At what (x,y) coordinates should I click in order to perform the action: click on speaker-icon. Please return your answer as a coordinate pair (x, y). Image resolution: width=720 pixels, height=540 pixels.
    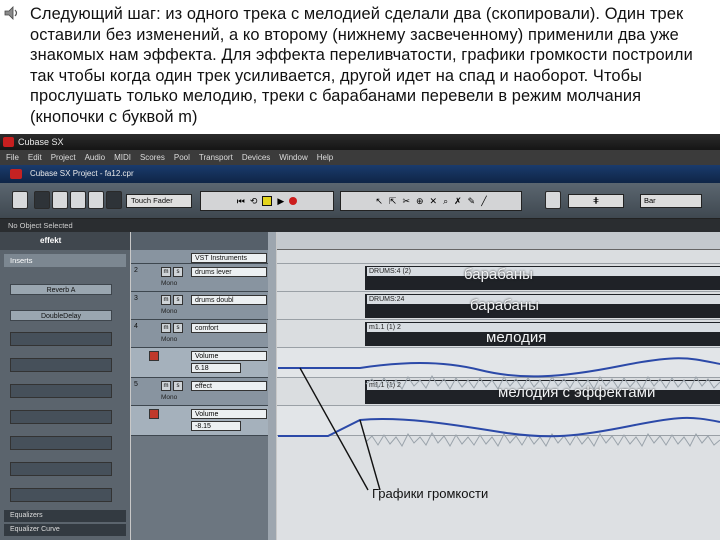
    Looking at the image, I should click on (12, 13).